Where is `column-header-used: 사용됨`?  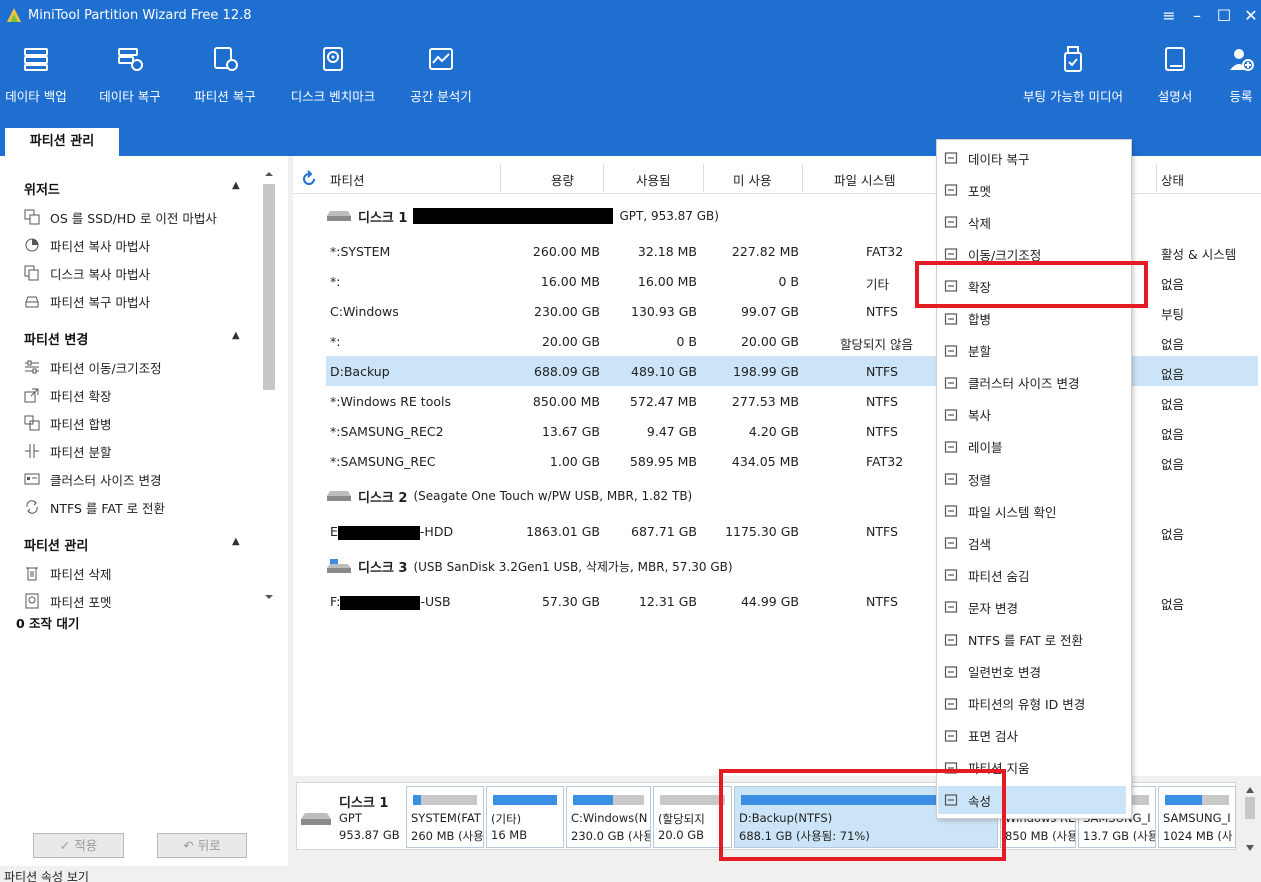 column-header-used: 사용됨 is located at coordinates (653, 179).